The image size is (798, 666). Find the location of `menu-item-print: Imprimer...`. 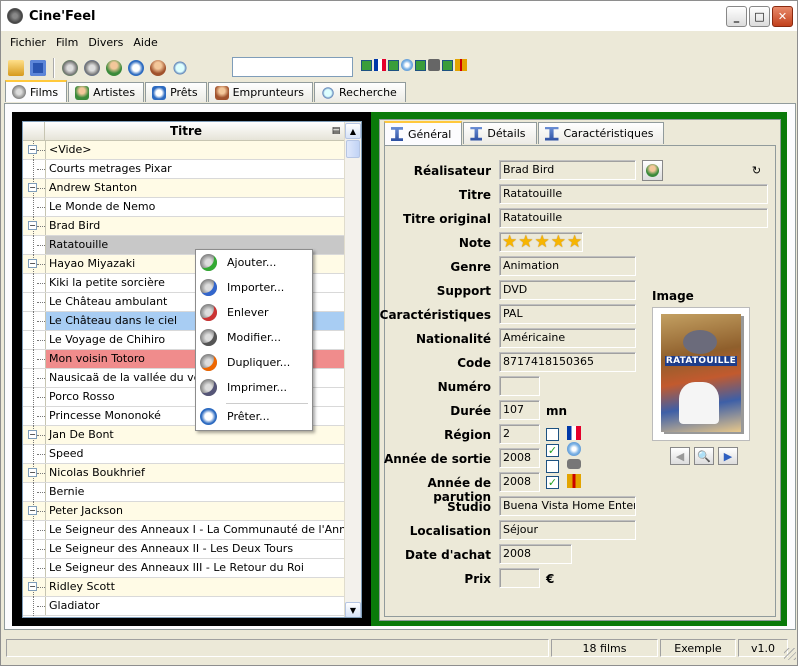

menu-item-print: Imprimer... is located at coordinates (254, 387).